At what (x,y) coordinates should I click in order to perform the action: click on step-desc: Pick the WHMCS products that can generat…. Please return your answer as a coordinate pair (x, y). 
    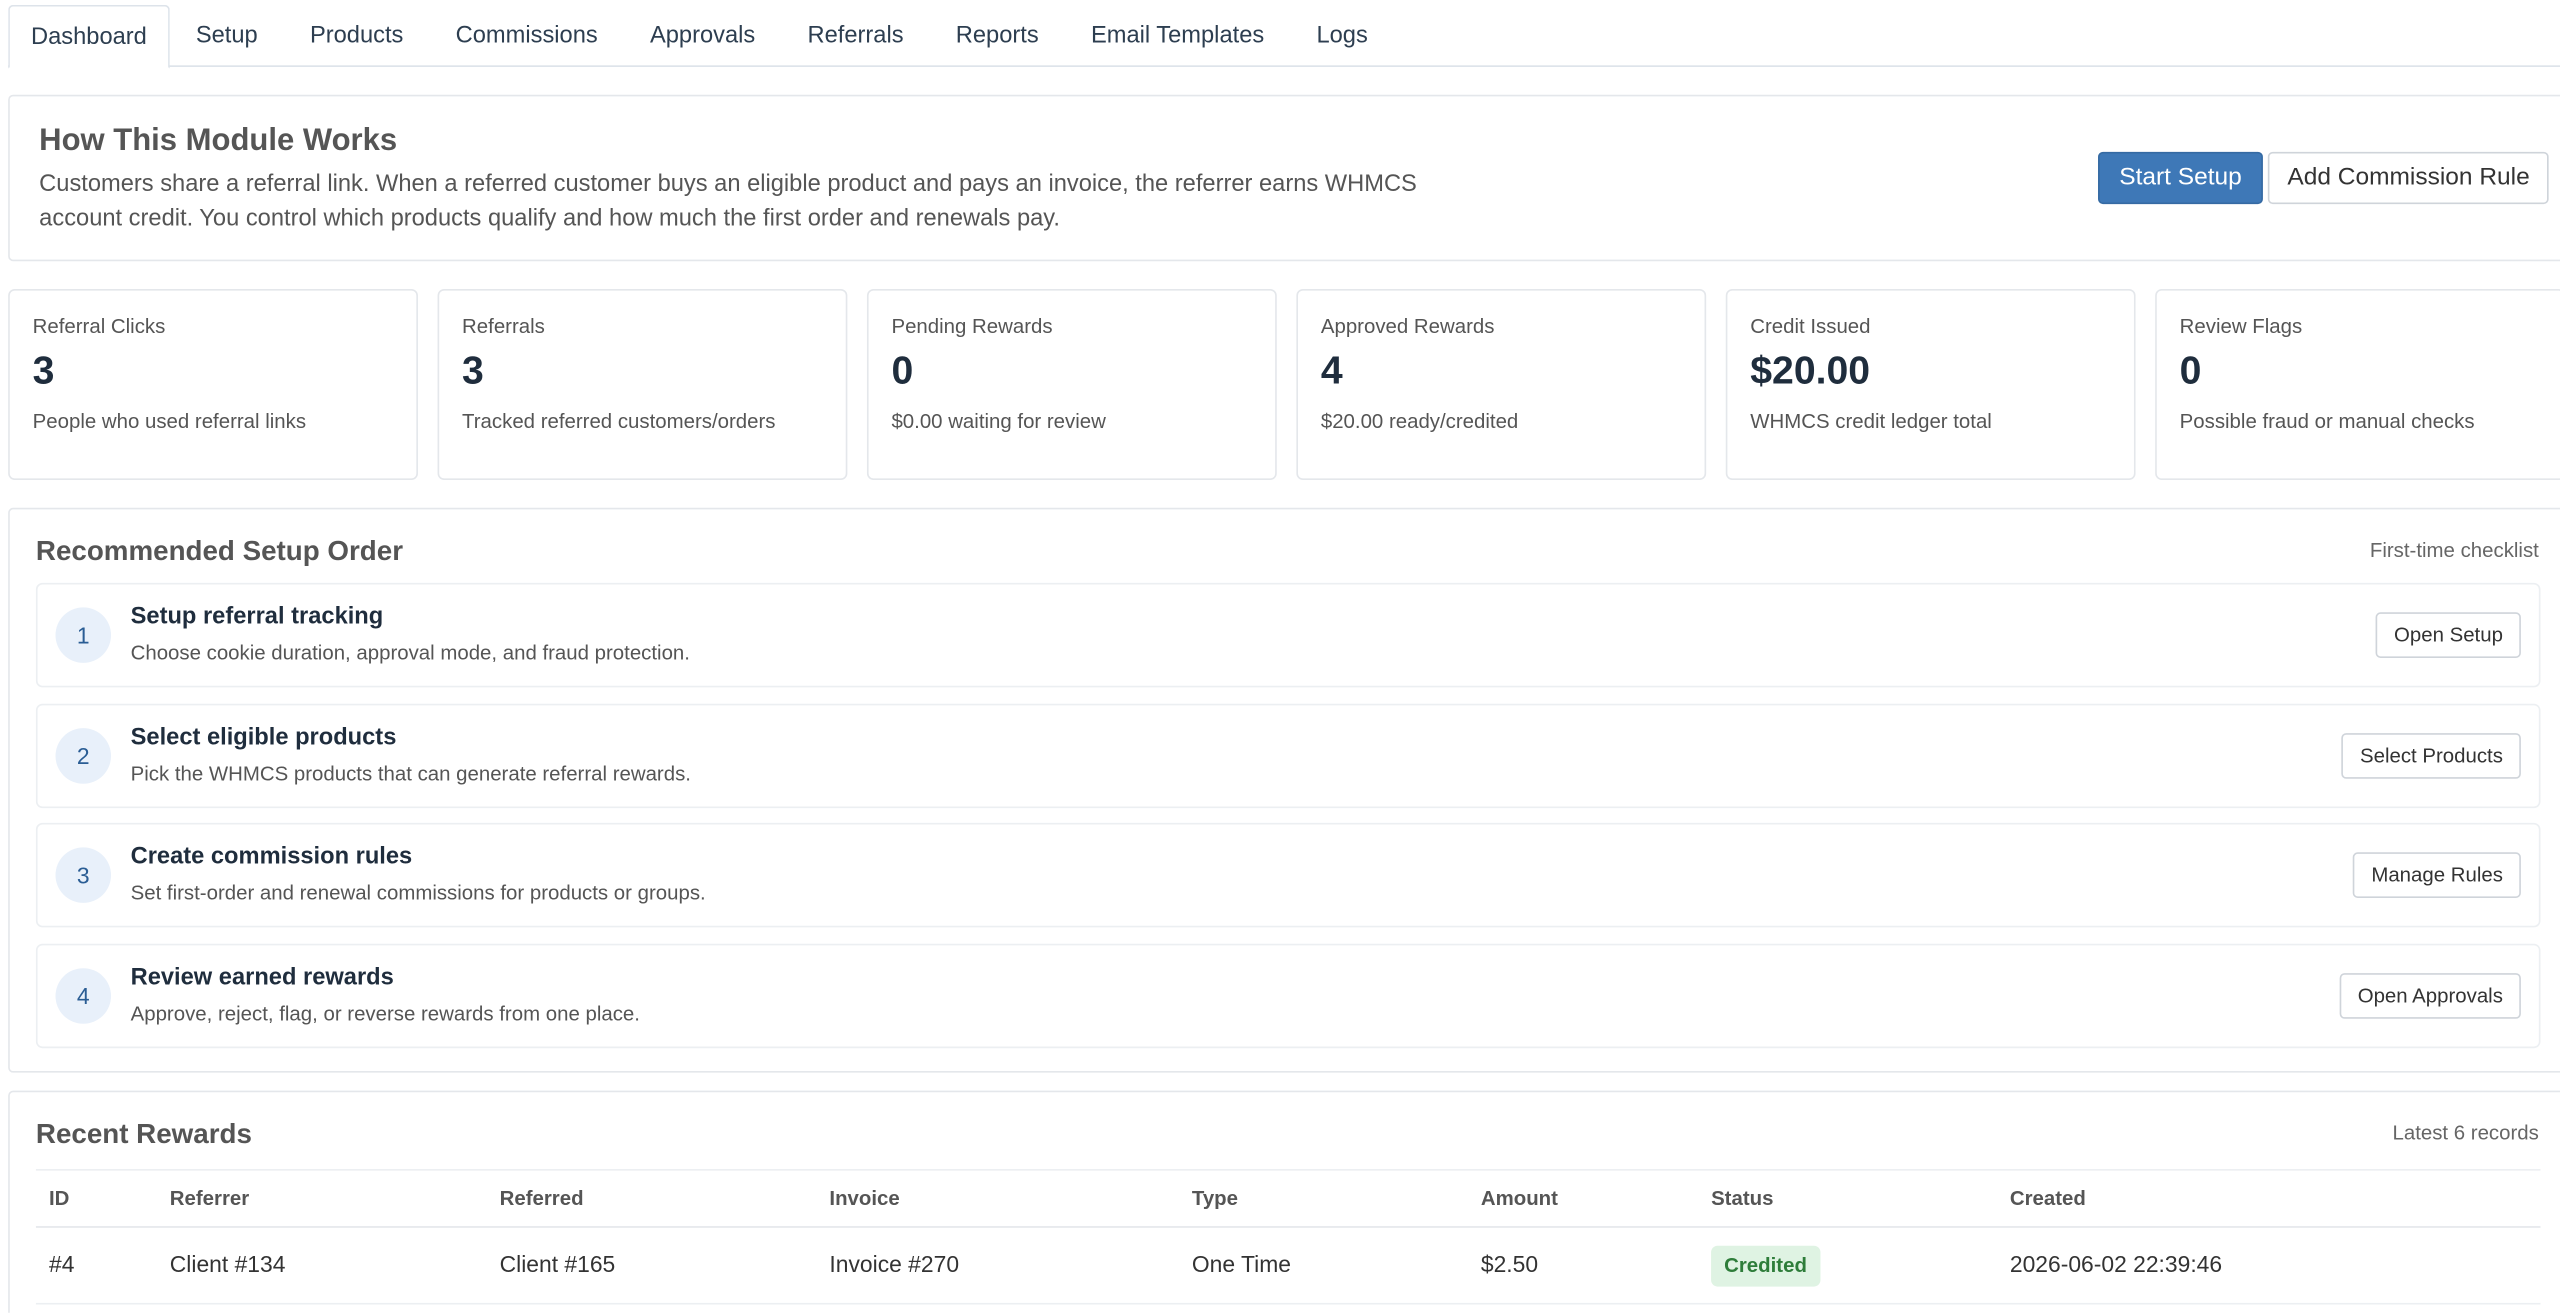
    Looking at the image, I should click on (410, 774).